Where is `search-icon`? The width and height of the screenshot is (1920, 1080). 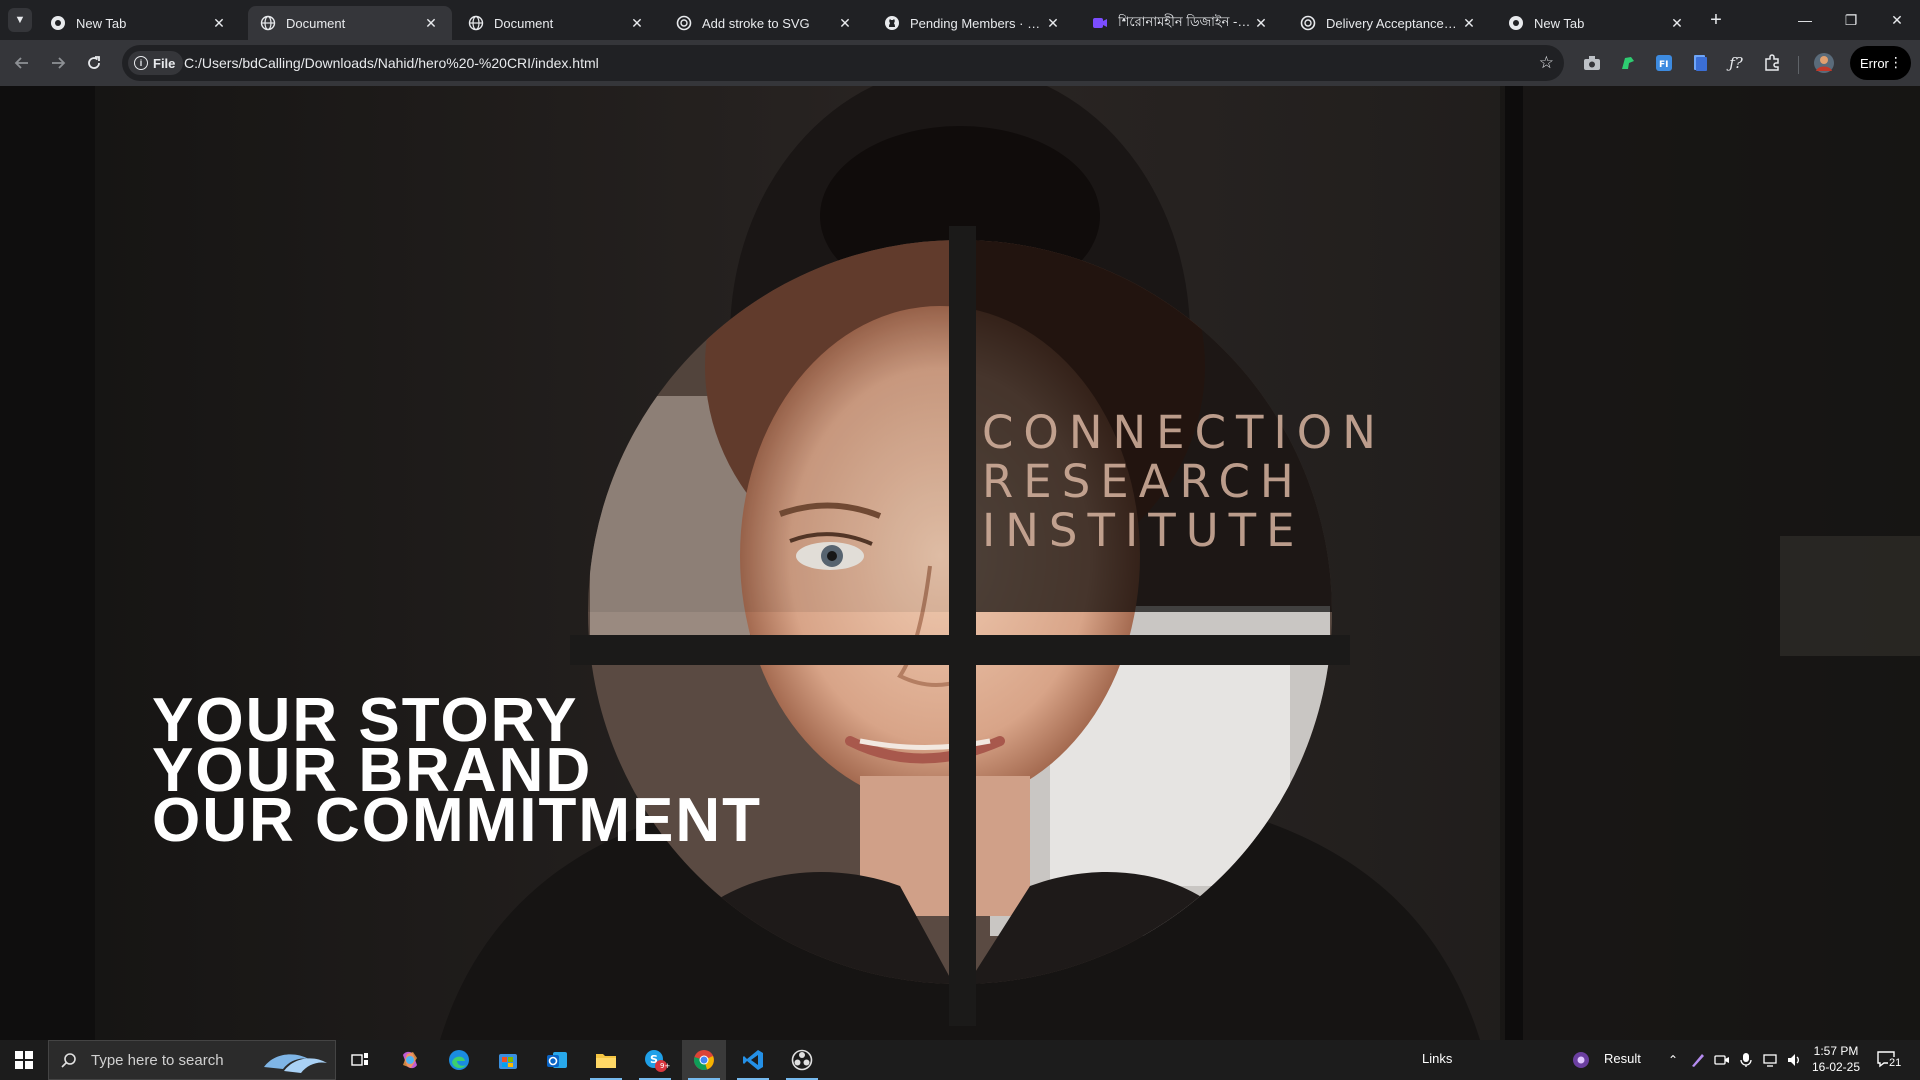
search-icon is located at coordinates (68, 1060).